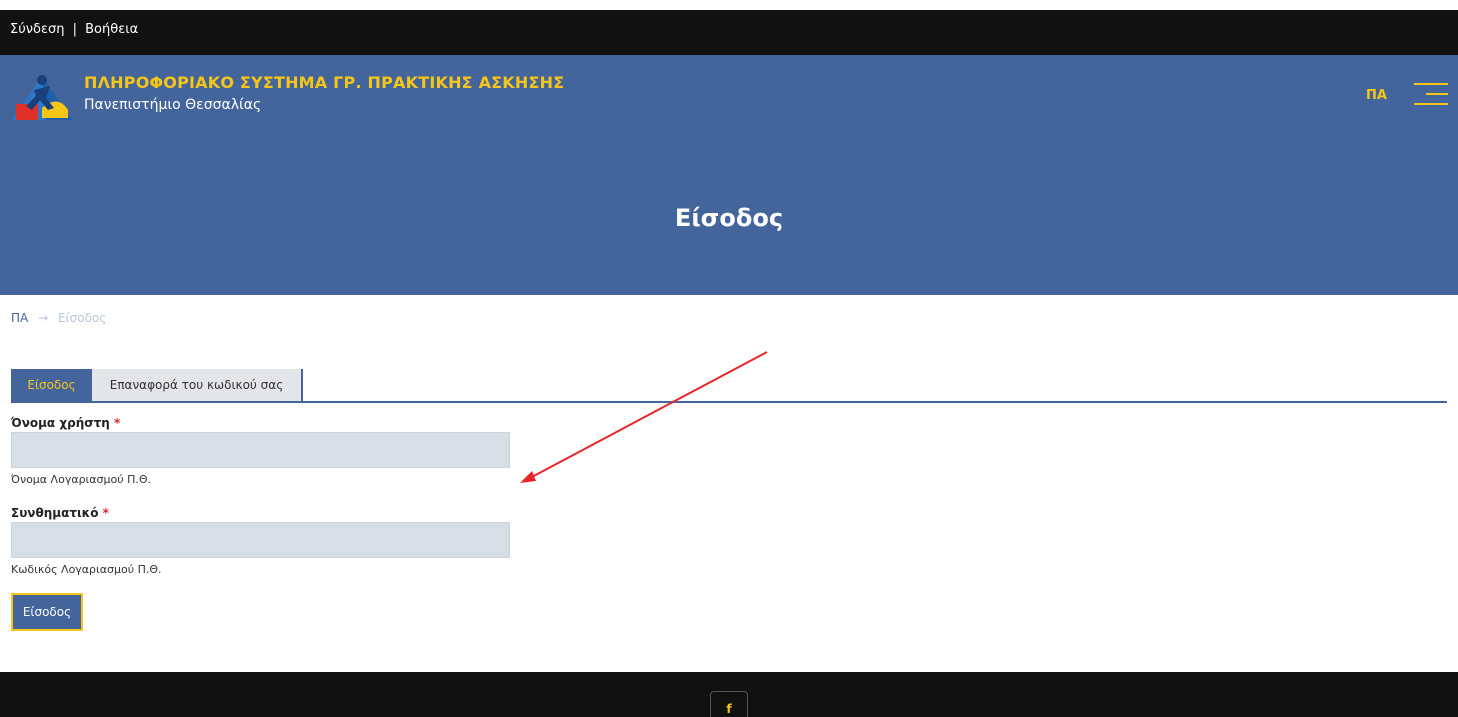 The height and width of the screenshot is (717, 1458). I want to click on site-footer: f, so click(729, 694).